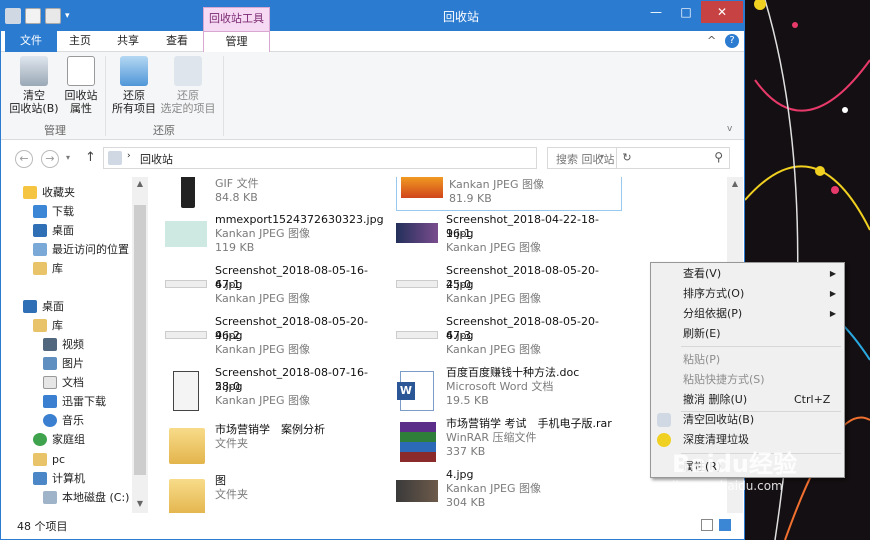 This screenshot has height=540, width=870. What do you see at coordinates (129, 156) in the screenshot?
I see `breadcrumb-chevron-icon: ›` at bounding box center [129, 156].